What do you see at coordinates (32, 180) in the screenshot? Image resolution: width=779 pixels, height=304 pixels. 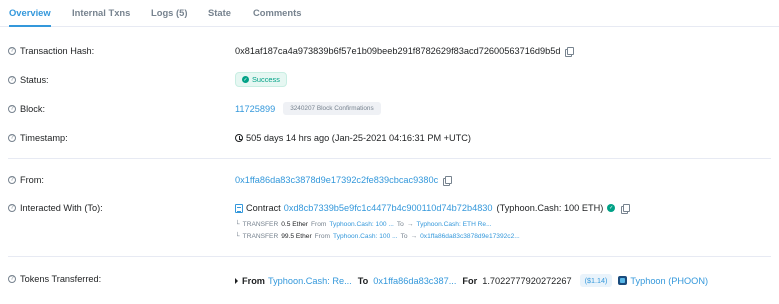 I see `from-label: From:` at bounding box center [32, 180].